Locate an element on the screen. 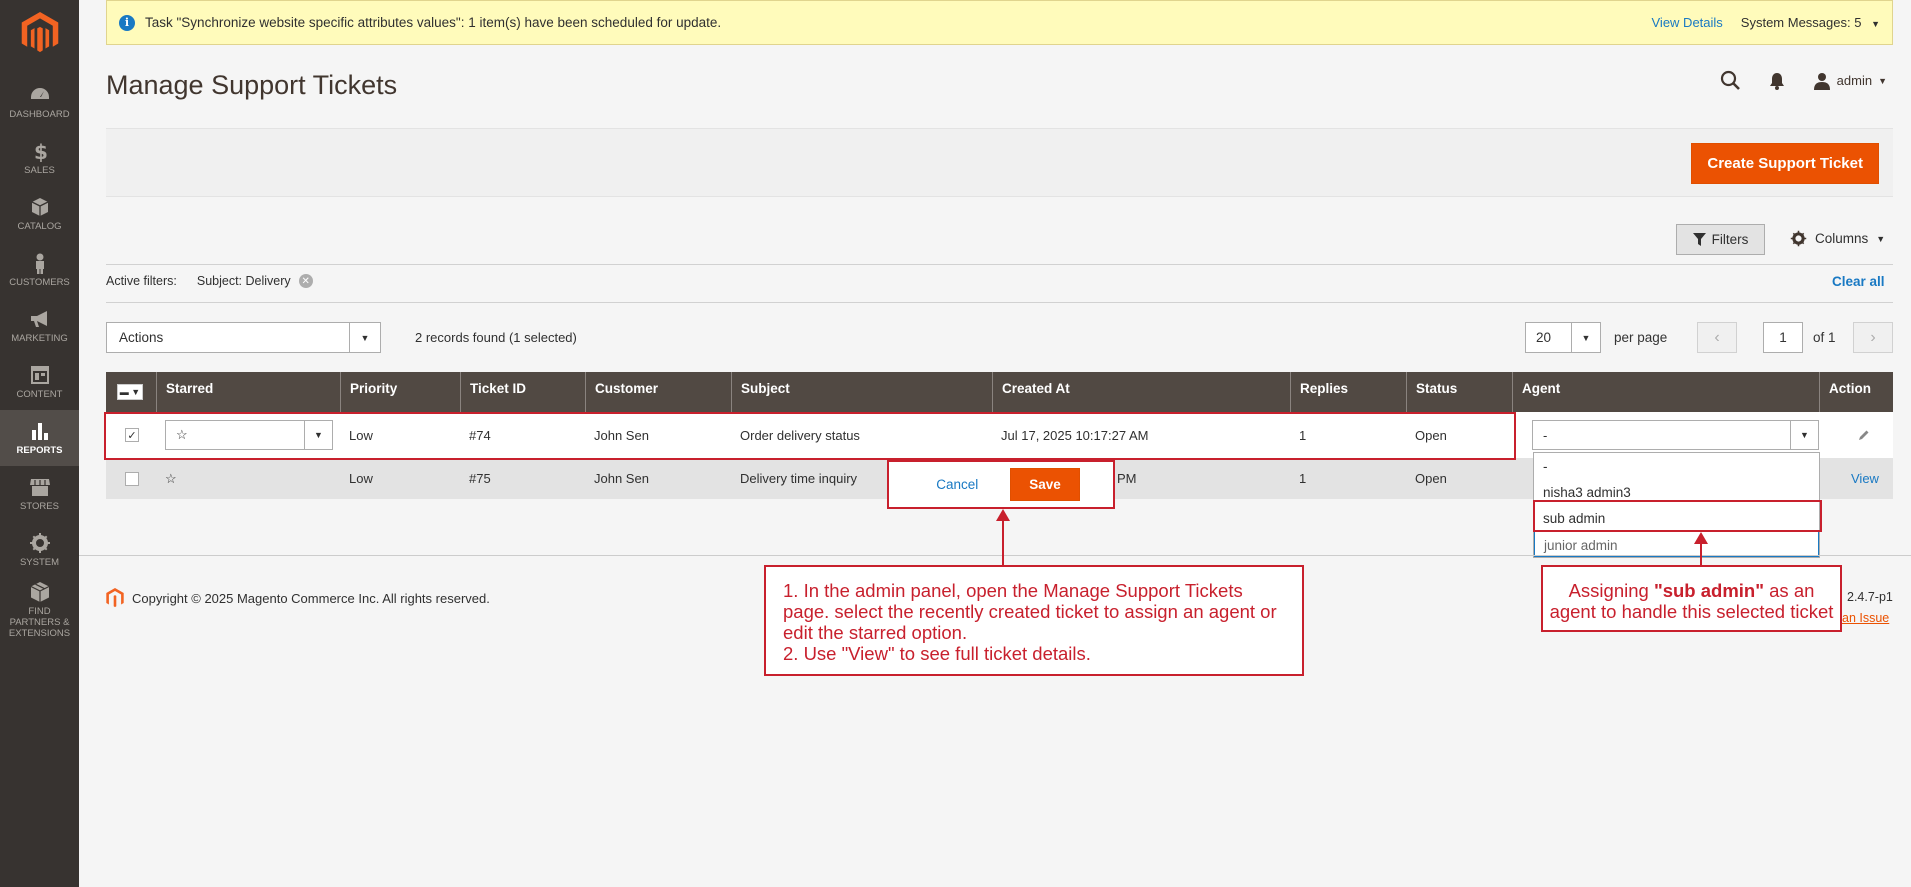 Image resolution: width=1911 pixels, height=887 pixels. priority-cell: Low is located at coordinates (361, 478).